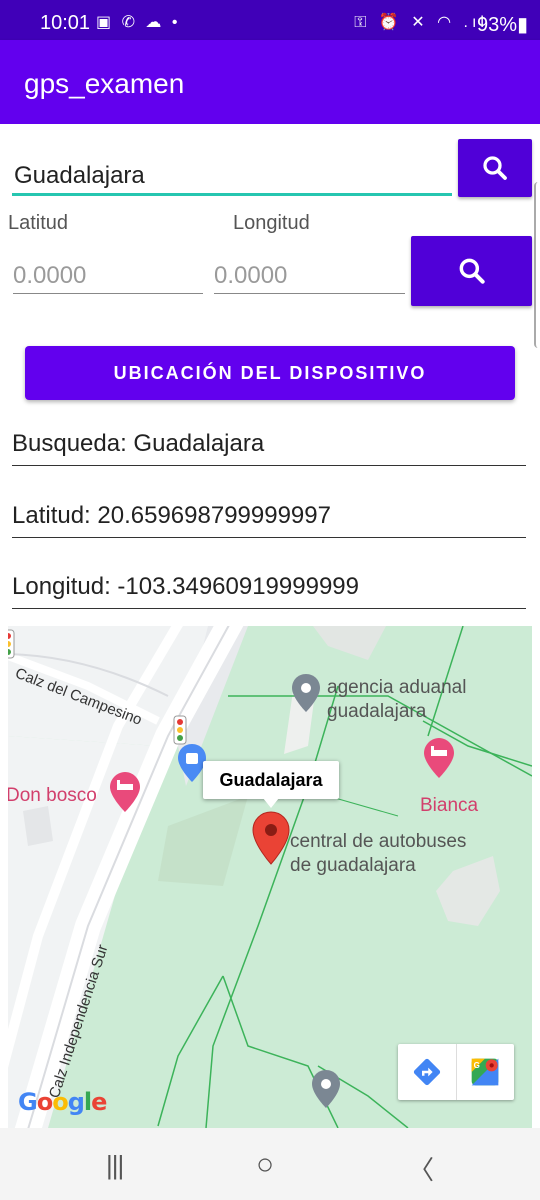 Image resolution: width=540 pixels, height=1200 pixels. I want to click on poi-label: Bianca, so click(449, 805).